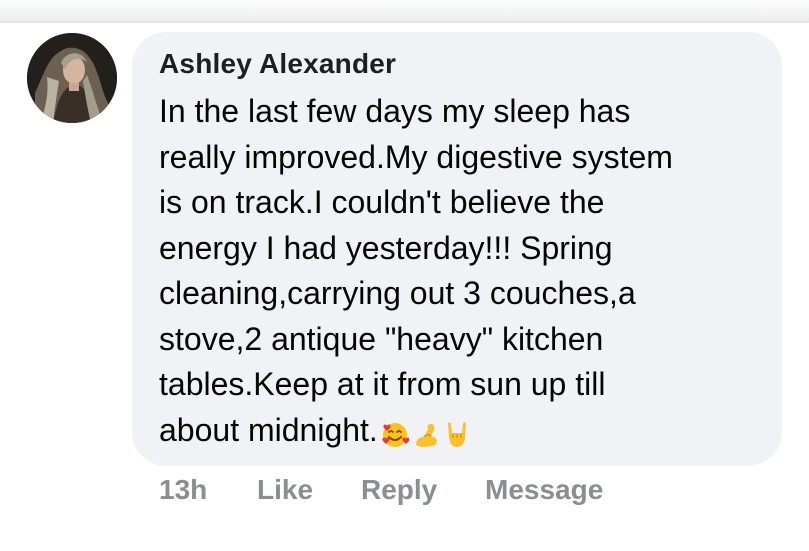 This screenshot has height=551, width=809. I want to click on avatar-photo, so click(72, 78).